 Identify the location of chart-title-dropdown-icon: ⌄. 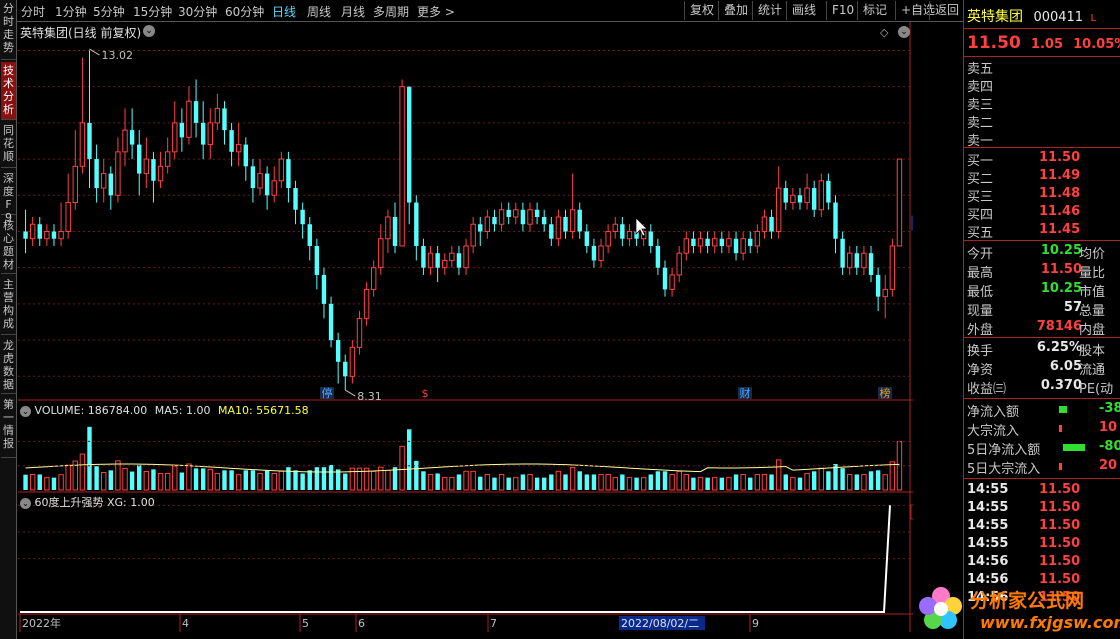
(149, 31).